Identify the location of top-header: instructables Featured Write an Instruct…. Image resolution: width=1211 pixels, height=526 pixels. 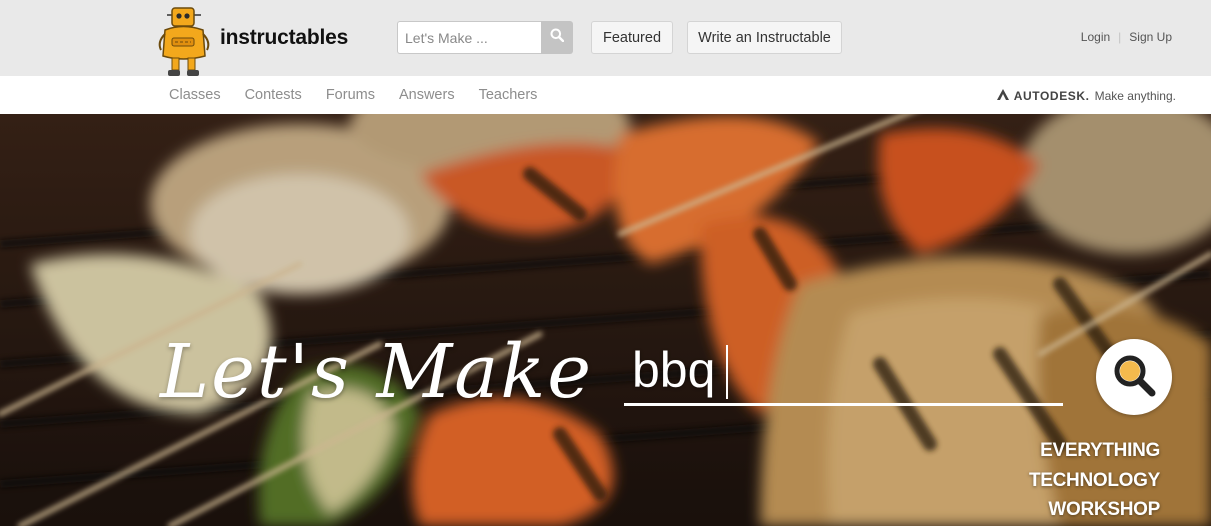
(605, 38).